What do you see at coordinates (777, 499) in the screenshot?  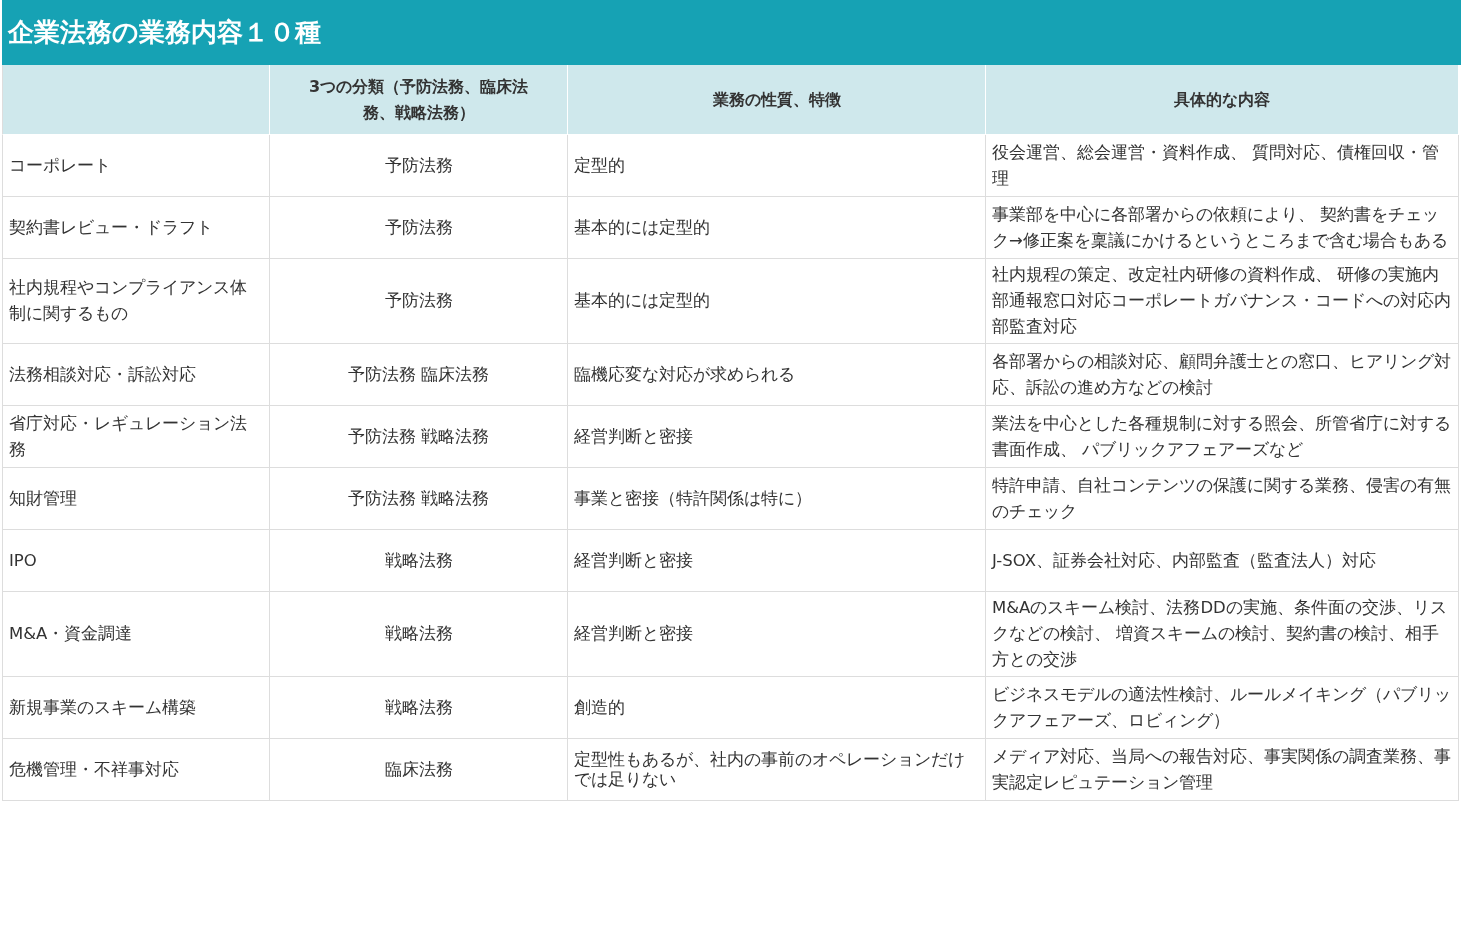 I see `table-cell: 事業と密接（特許関係は特に）` at bounding box center [777, 499].